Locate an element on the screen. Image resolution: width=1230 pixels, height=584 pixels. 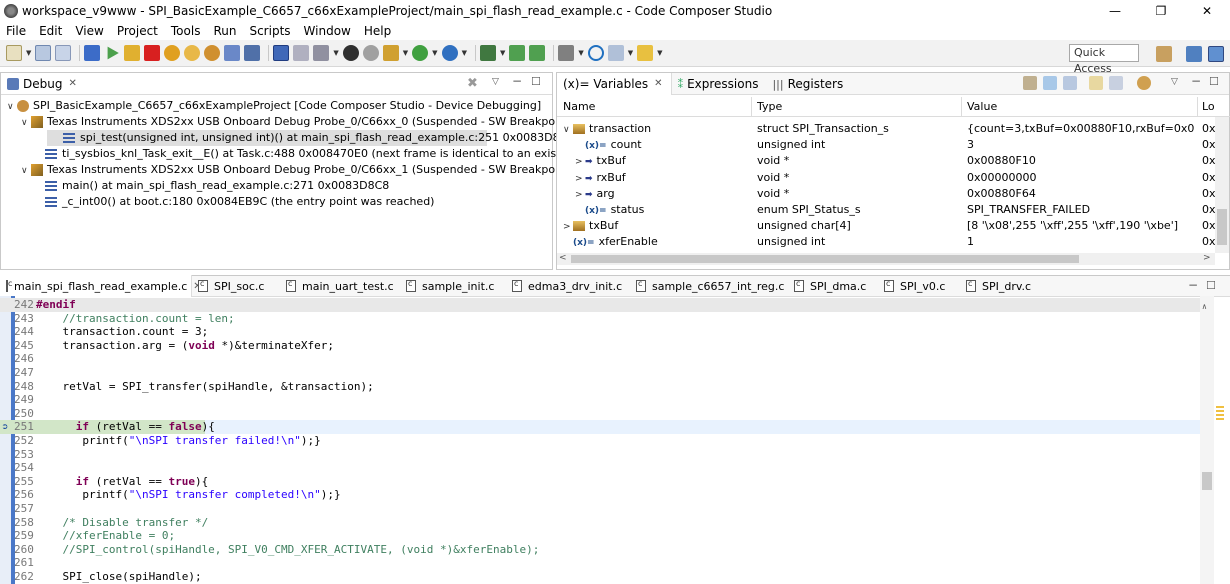
menu-file: File is located at coordinates (16, 31).